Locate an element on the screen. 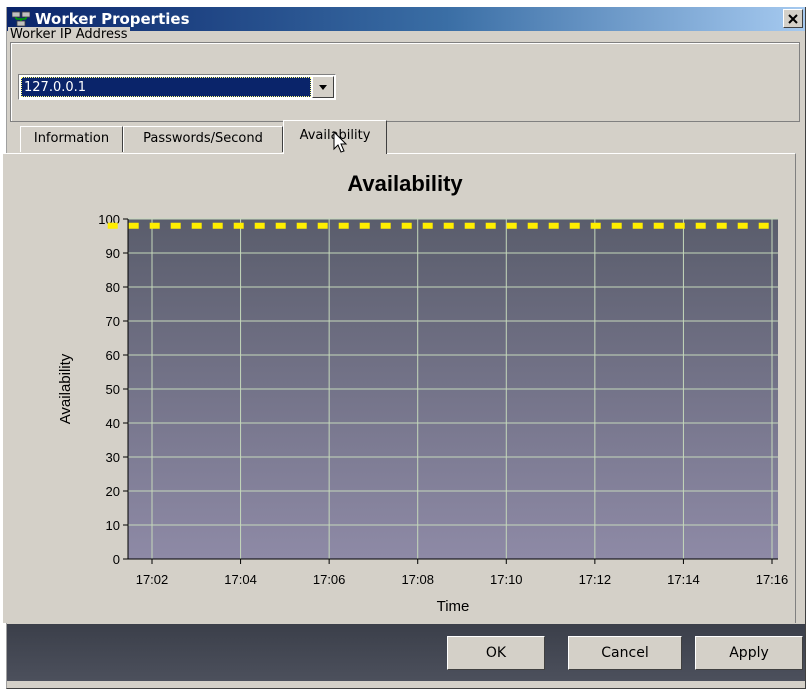 Image resolution: width=810 pixels, height=691 pixels. y-tick-label: 40 is located at coordinates (113, 423).